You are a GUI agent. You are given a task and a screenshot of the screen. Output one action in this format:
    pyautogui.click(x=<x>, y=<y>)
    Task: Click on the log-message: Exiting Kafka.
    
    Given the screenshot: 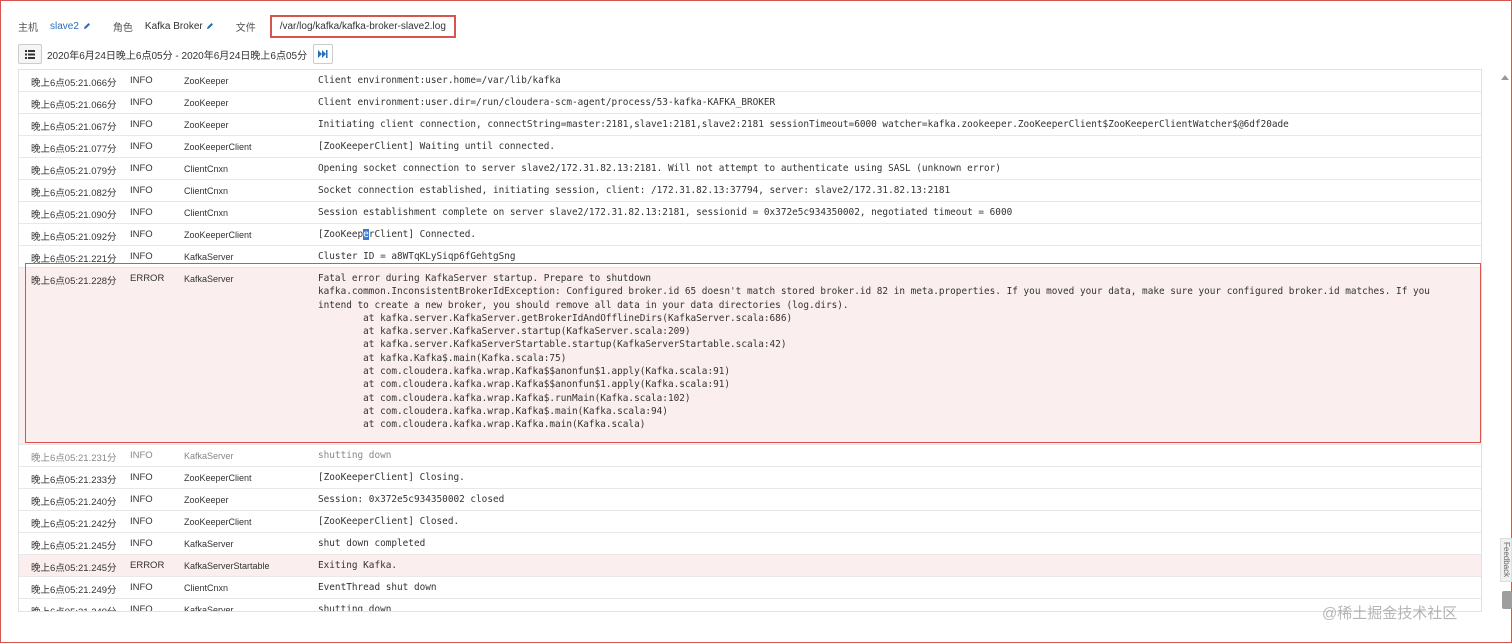 What is the action you would take?
    pyautogui.click(x=358, y=565)
    